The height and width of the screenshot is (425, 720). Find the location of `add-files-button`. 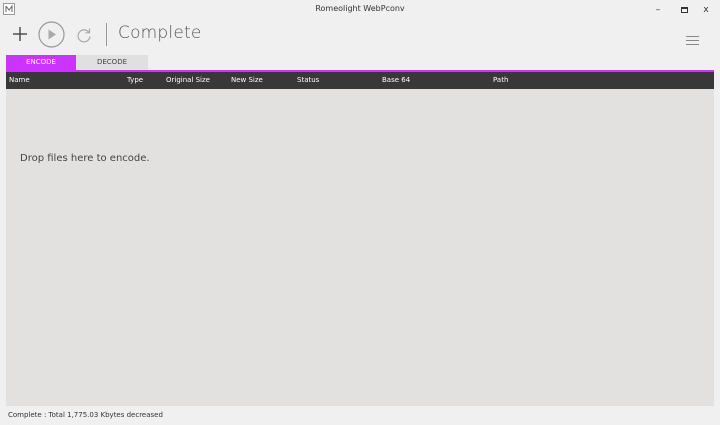

add-files-button is located at coordinates (20, 34).